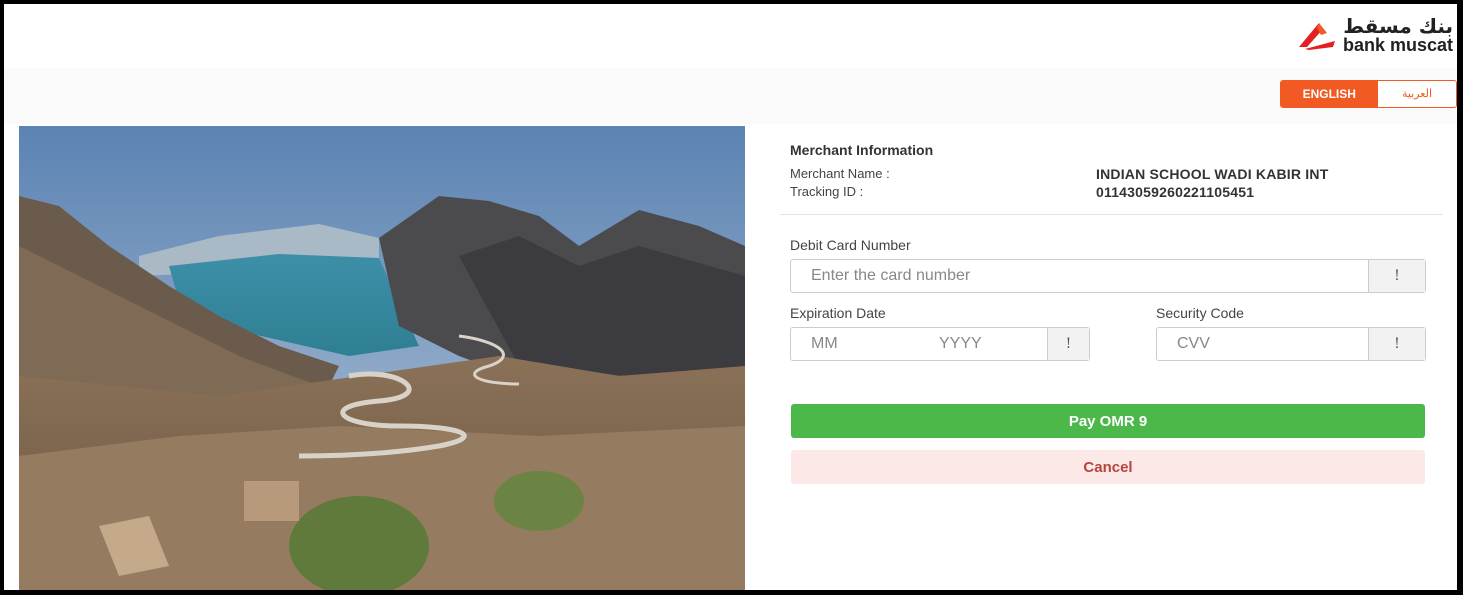 The height and width of the screenshot is (595, 1463). What do you see at coordinates (1398, 26) in the screenshot?
I see `logo-arabic-text: بنك مسقط` at bounding box center [1398, 26].